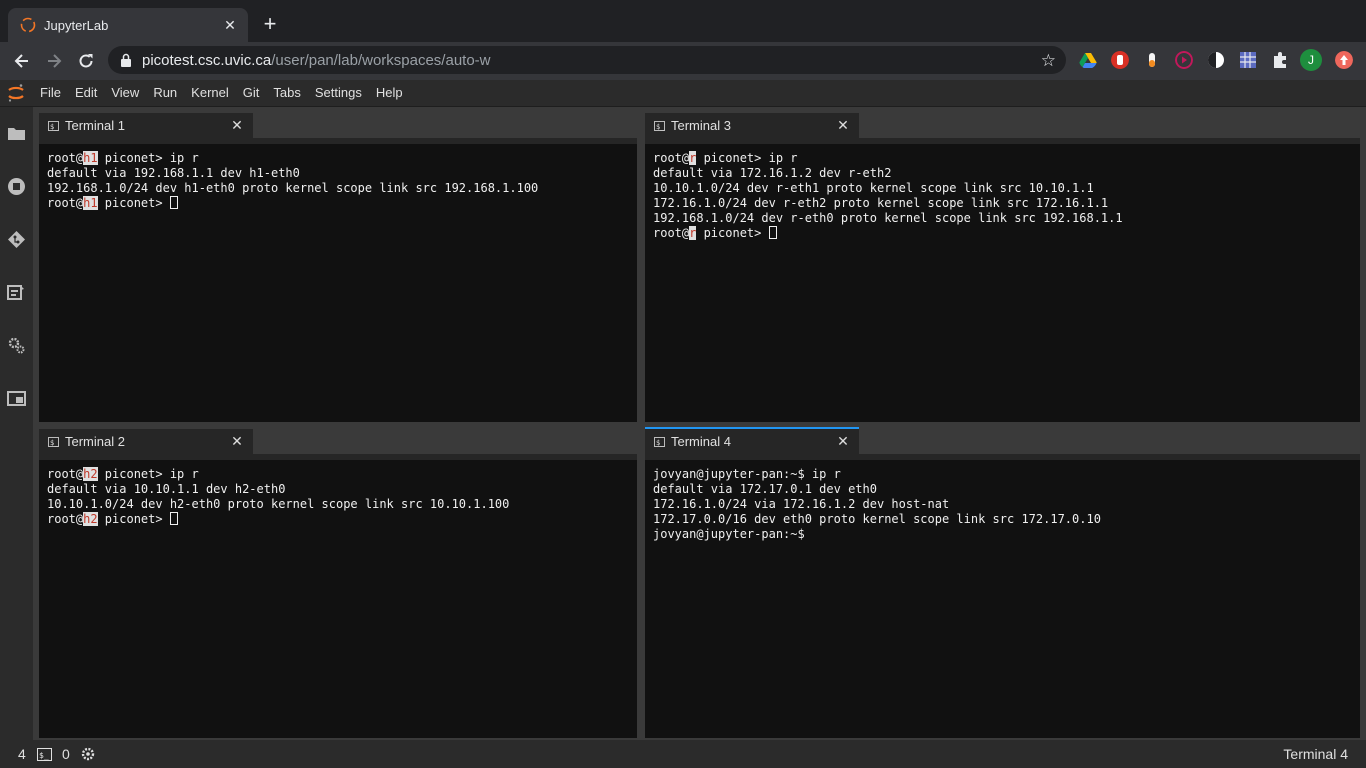  I want to click on kernel-count: 0, so click(66, 754).